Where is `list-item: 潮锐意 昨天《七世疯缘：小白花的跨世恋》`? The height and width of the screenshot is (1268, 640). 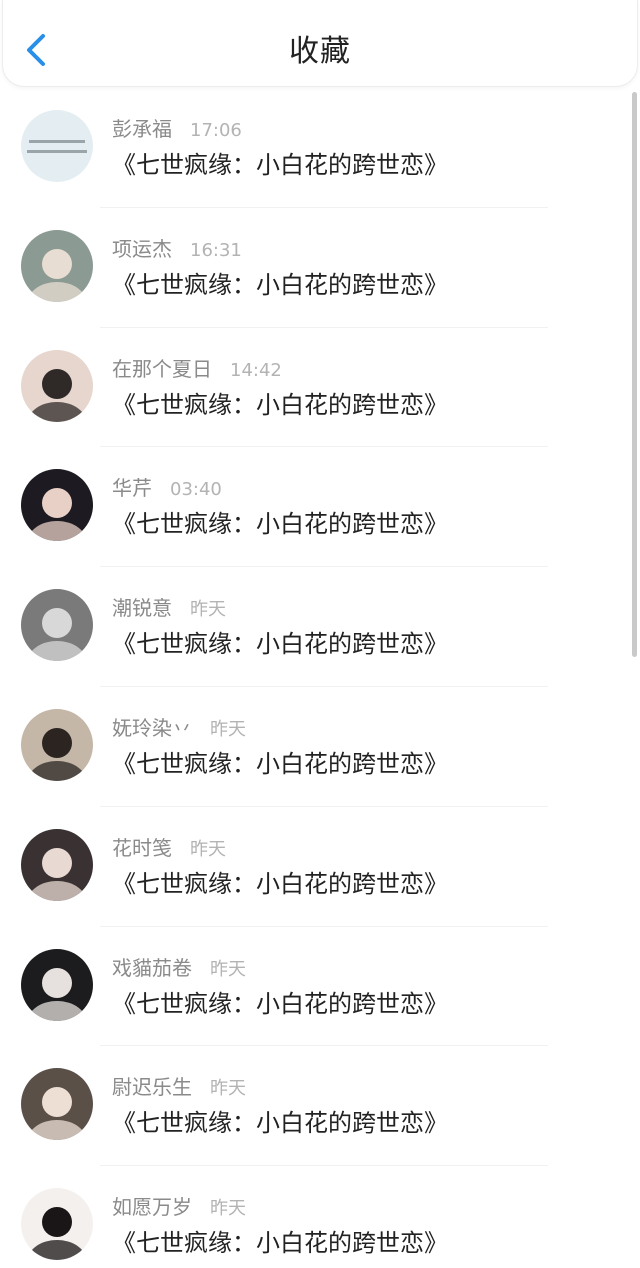 list-item: 潮锐意 昨天《七世疯缘：小白花的跨世恋》 is located at coordinates (314, 627).